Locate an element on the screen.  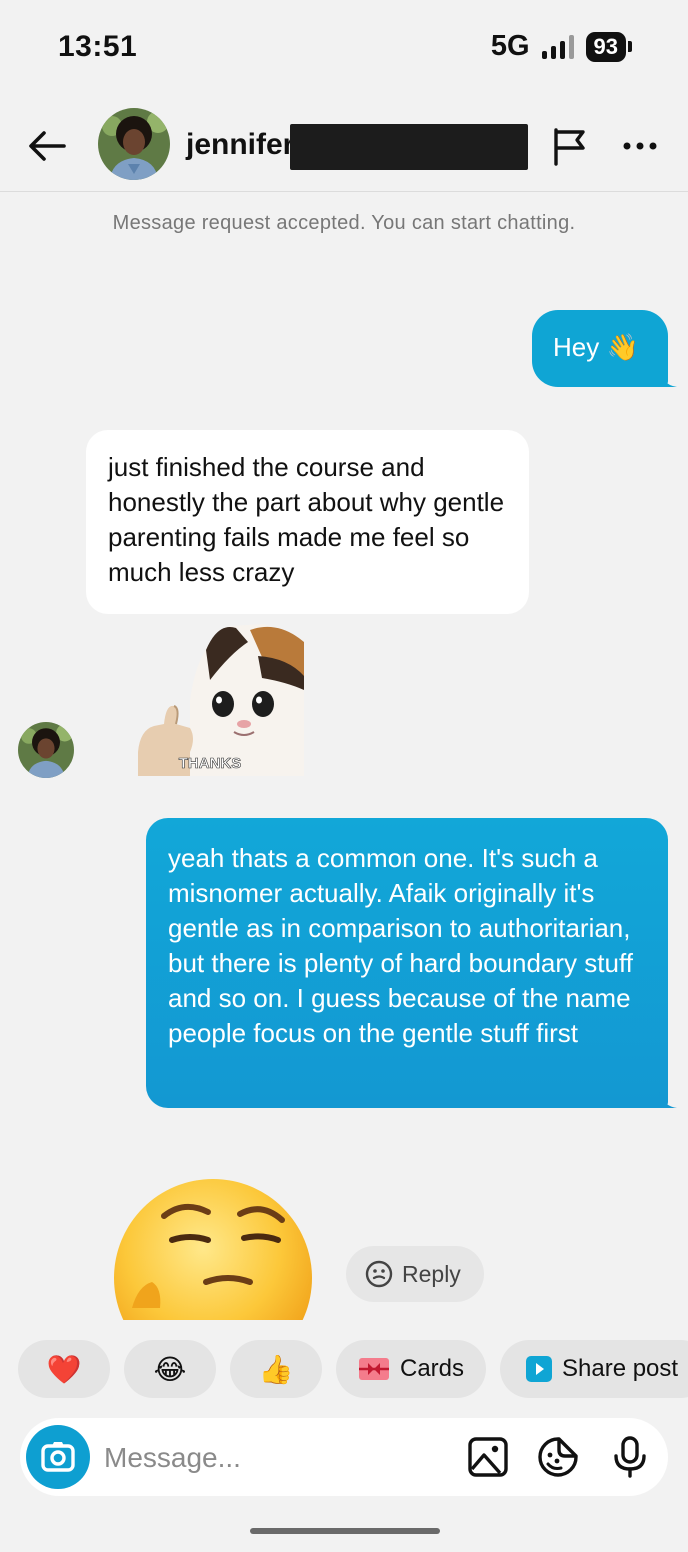
quick-laugh-button: 😂 is located at coordinates (170, 1369).